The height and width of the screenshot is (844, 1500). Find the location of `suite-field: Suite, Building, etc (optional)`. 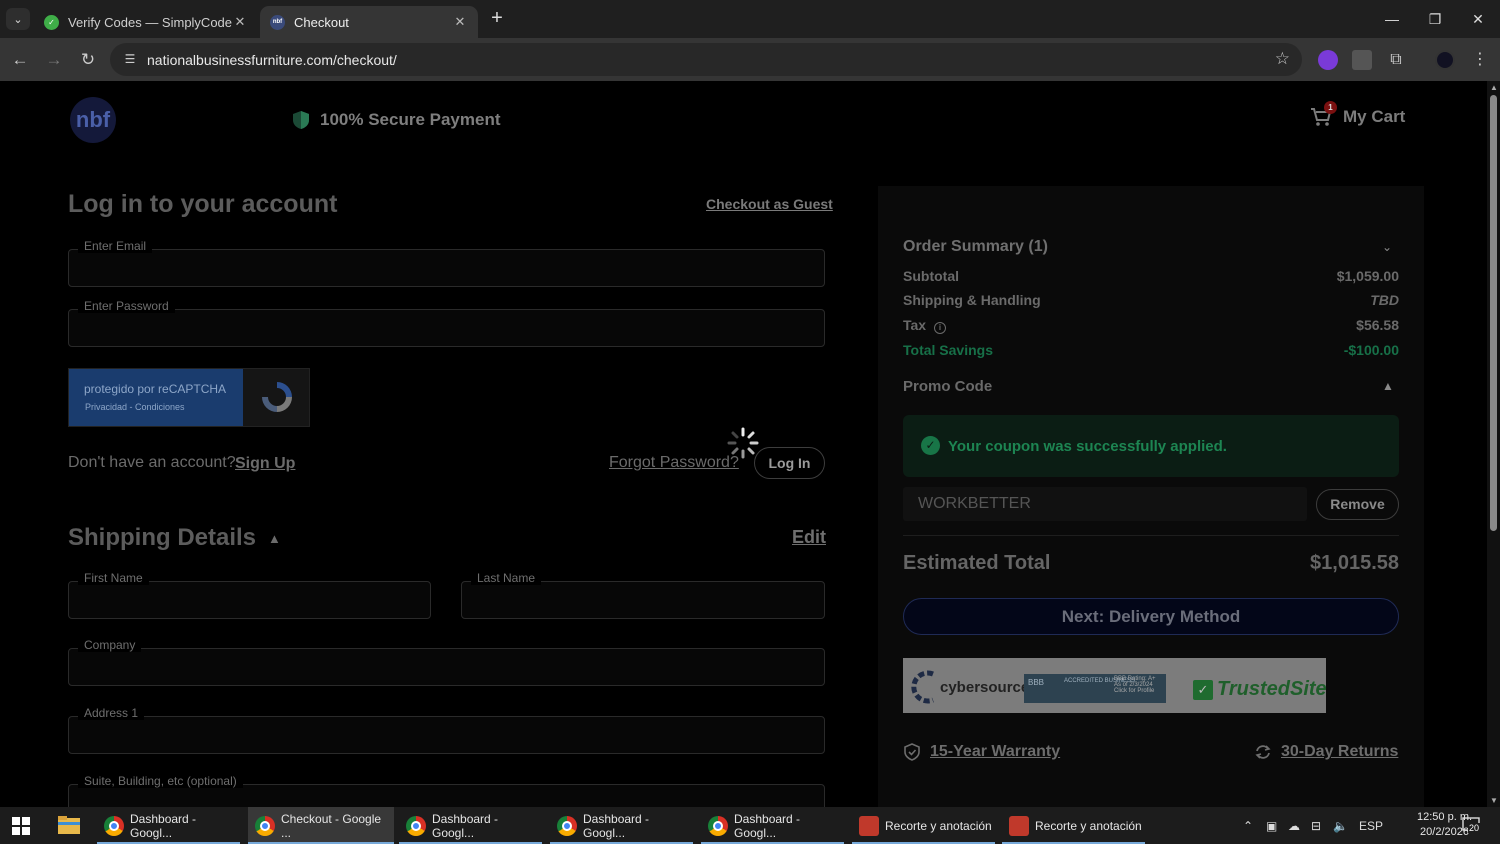

suite-field: Suite, Building, etc (optional) is located at coordinates (446, 790).